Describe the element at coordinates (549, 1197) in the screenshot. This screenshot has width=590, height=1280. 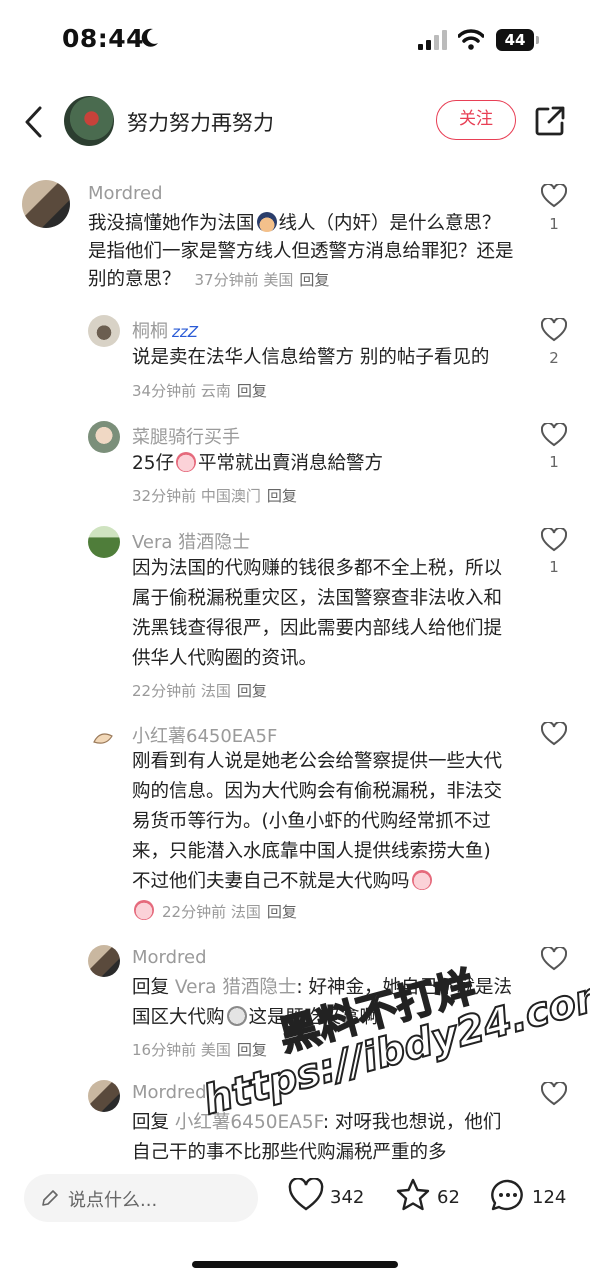
I see `comments-total: 124` at that location.